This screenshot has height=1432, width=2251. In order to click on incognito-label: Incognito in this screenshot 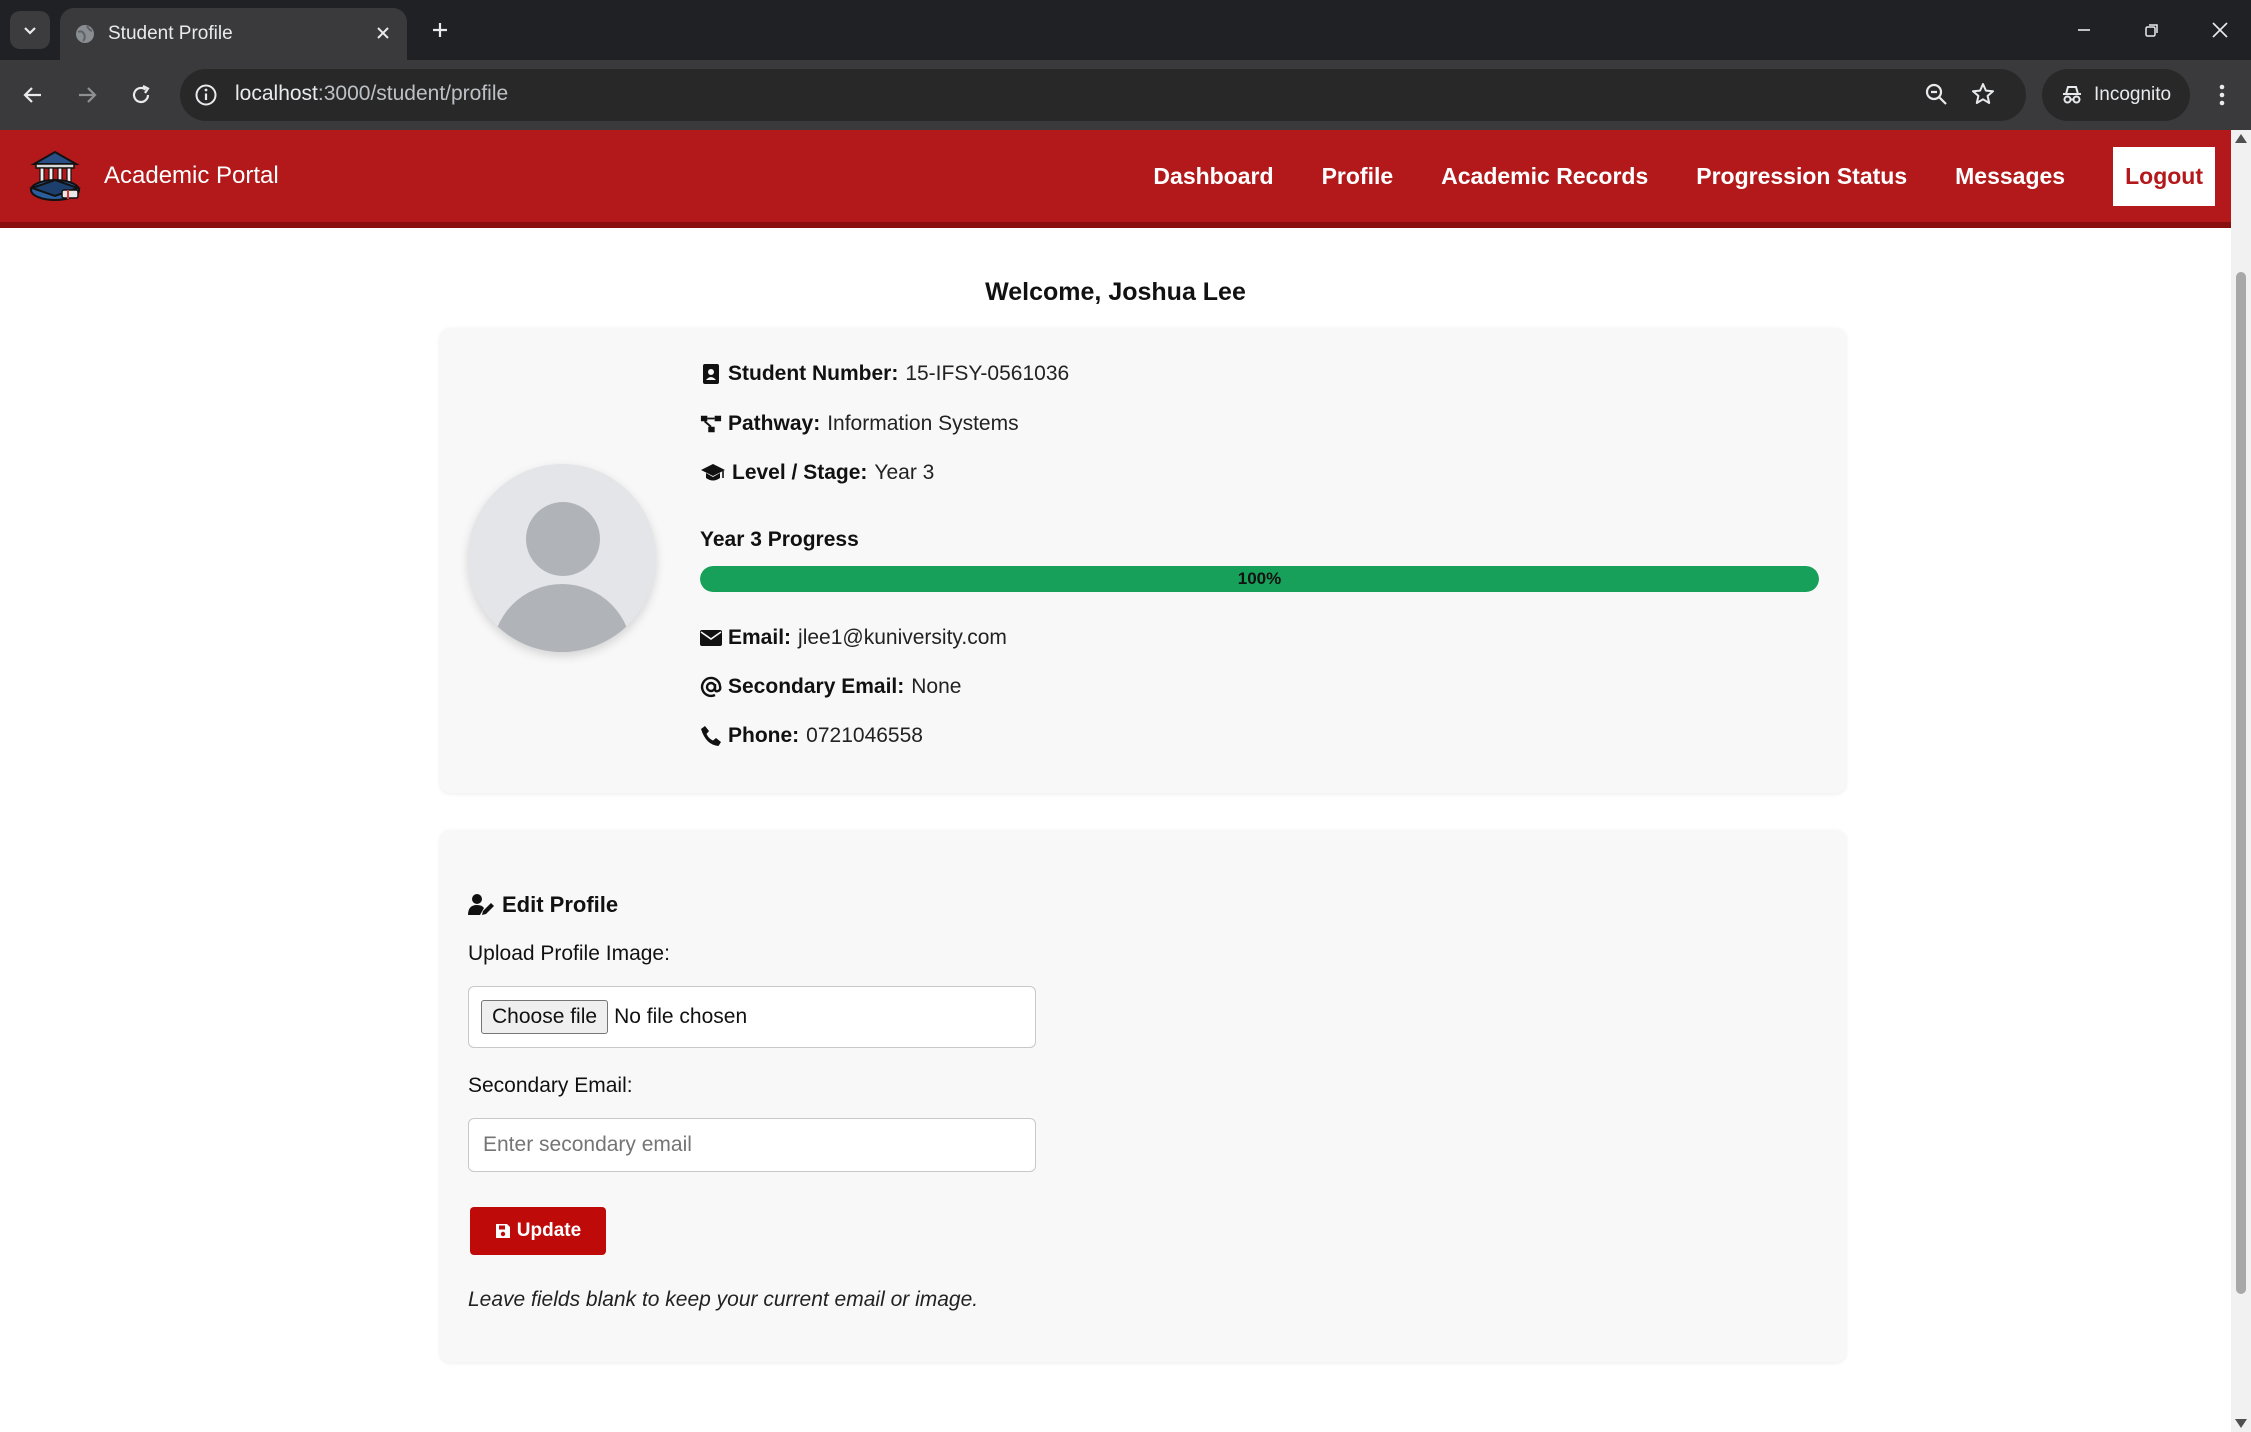, I will do `click(2133, 94)`.